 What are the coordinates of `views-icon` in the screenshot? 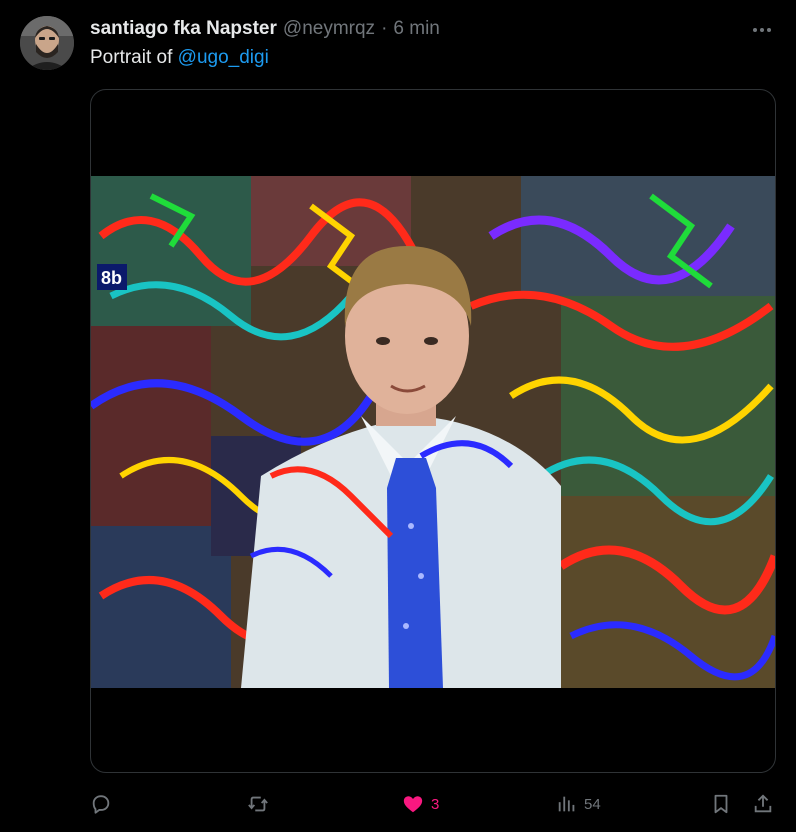 It's located at (566, 804).